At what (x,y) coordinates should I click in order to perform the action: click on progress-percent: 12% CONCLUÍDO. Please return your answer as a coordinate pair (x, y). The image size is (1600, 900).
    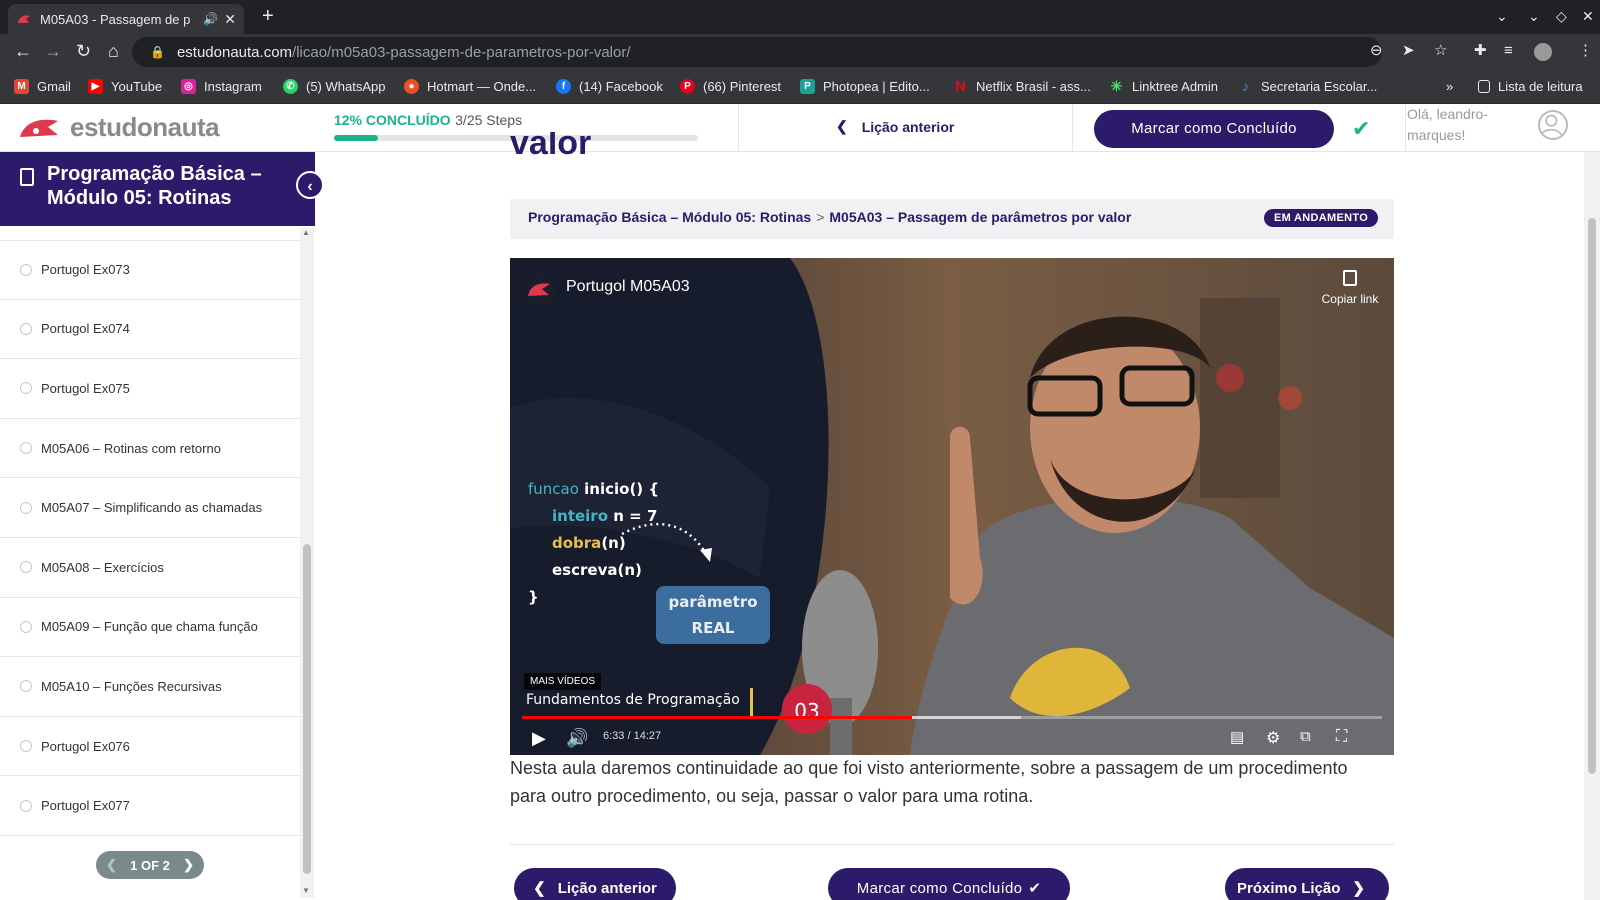
    Looking at the image, I should click on (392, 120).